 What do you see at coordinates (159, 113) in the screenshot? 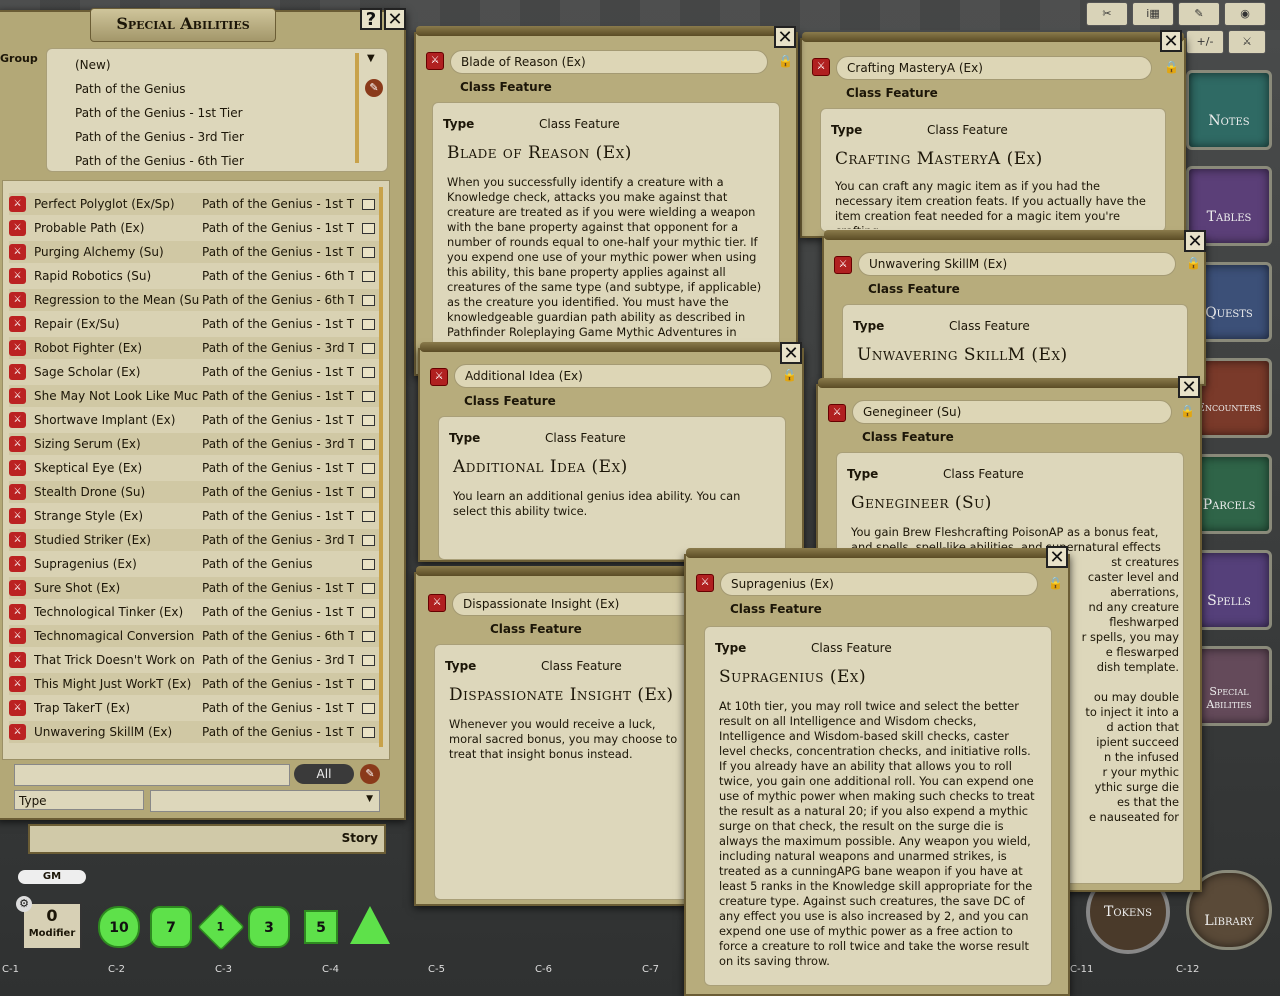
I see `group-item: Path of the Genius - 1st Tier` at bounding box center [159, 113].